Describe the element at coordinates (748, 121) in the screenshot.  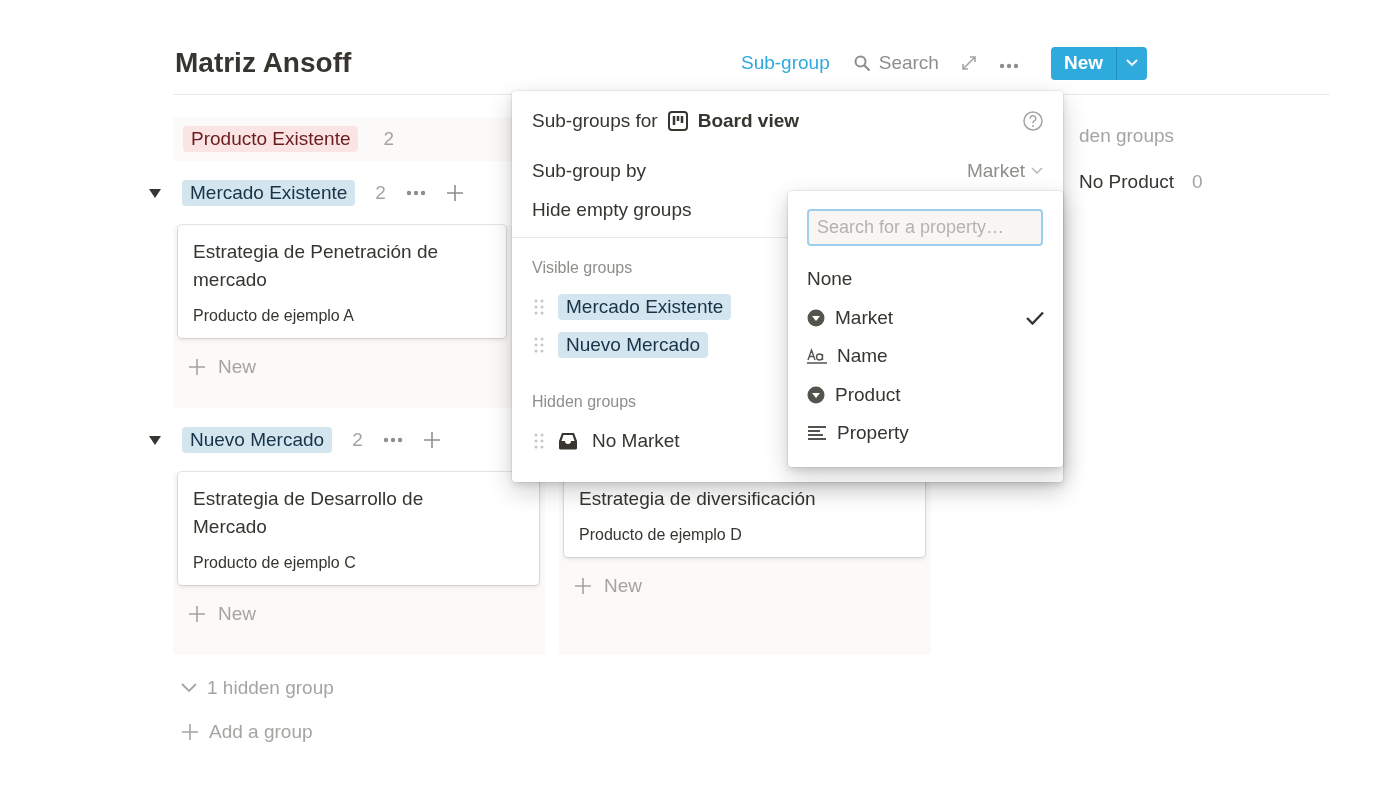
I see `view-name: Board view` at that location.